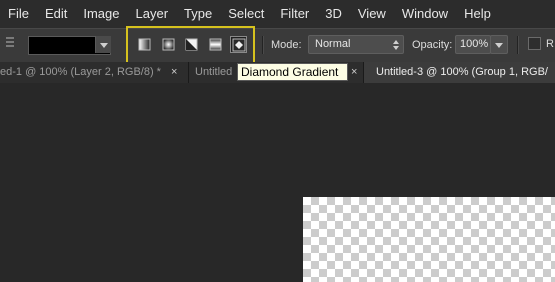 This screenshot has width=555, height=282. What do you see at coordinates (333, 44) in the screenshot?
I see `blend-mode-value: Normal` at bounding box center [333, 44].